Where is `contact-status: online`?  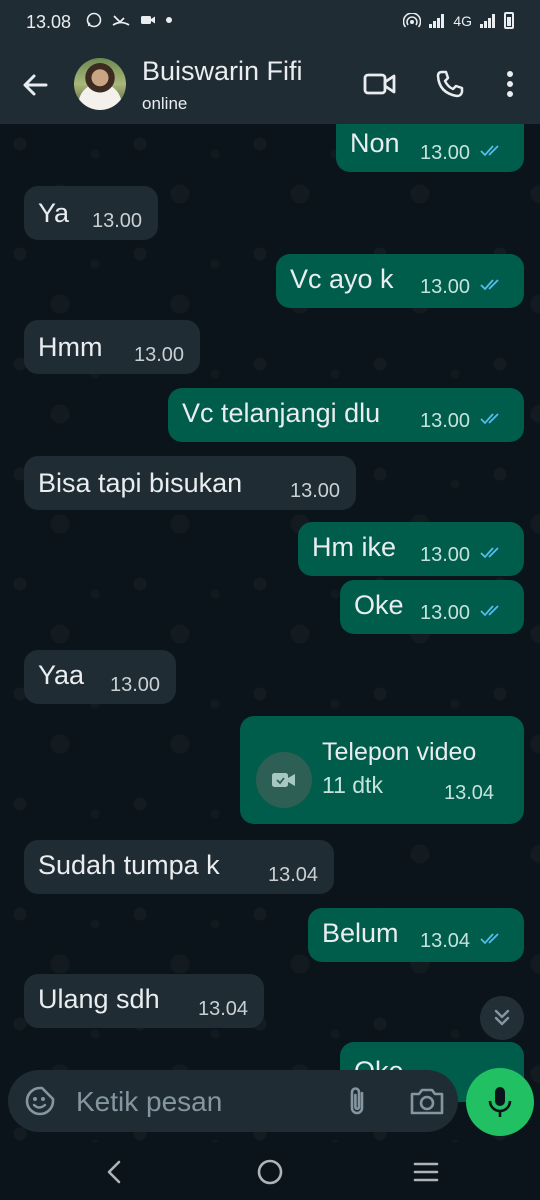 contact-status: online is located at coordinates (165, 103).